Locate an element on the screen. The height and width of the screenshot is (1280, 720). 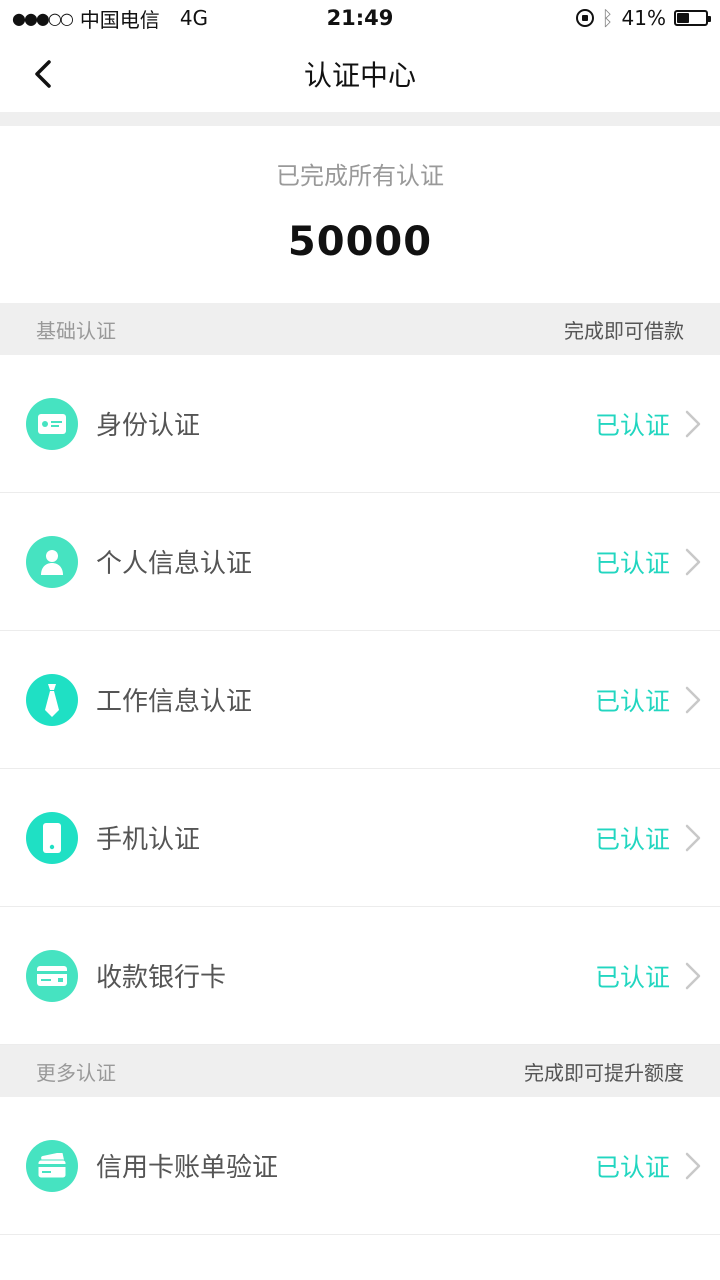
list-item-phone-verification: 手机认证 已认证 is located at coordinates (360, 838).